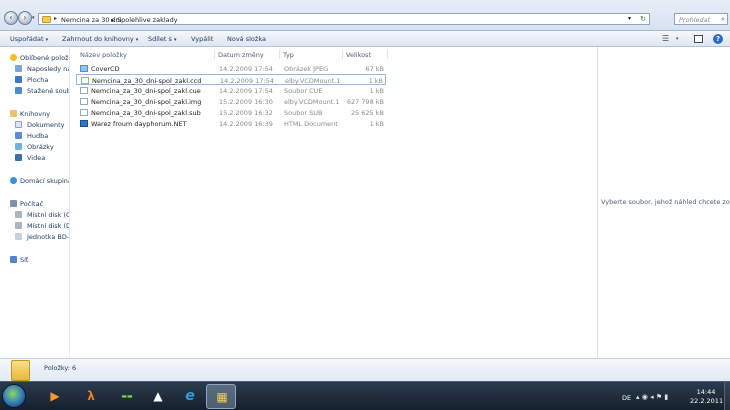 This screenshot has width=730, height=410. I want to click on flag-icon: ⚑, so click(659, 397).